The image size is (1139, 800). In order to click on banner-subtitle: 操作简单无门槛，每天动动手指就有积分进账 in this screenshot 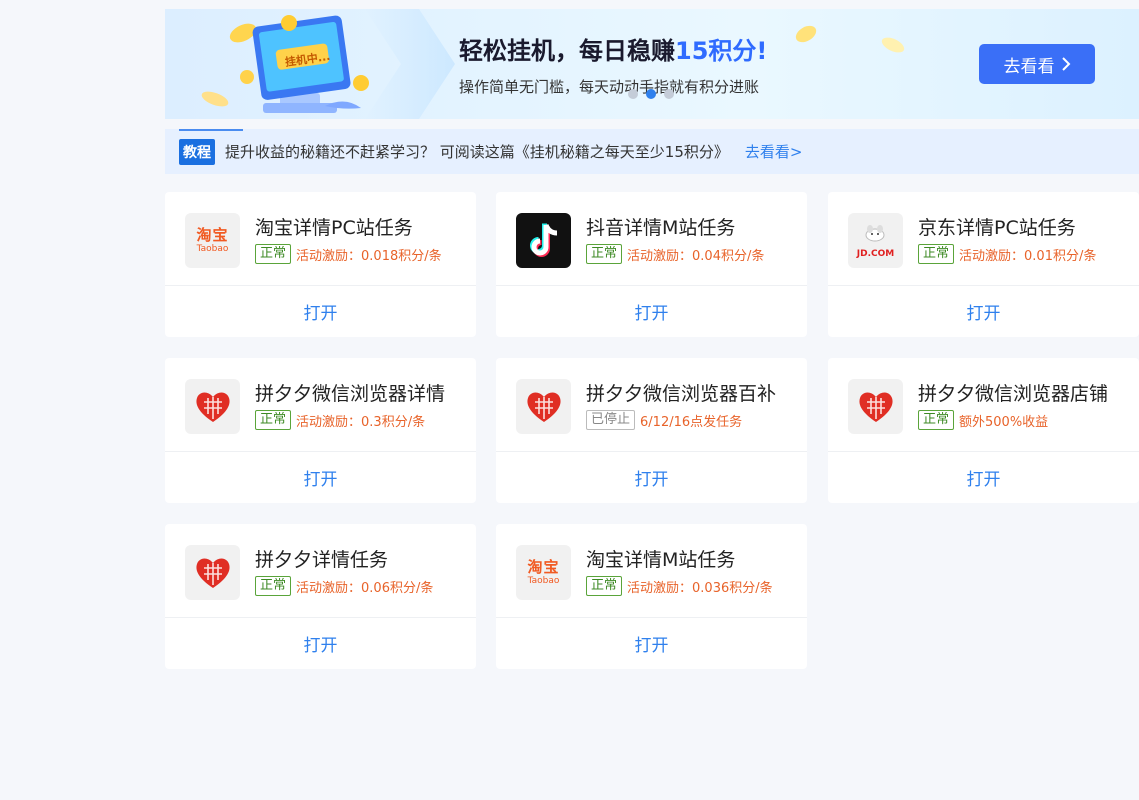, I will do `click(609, 87)`.